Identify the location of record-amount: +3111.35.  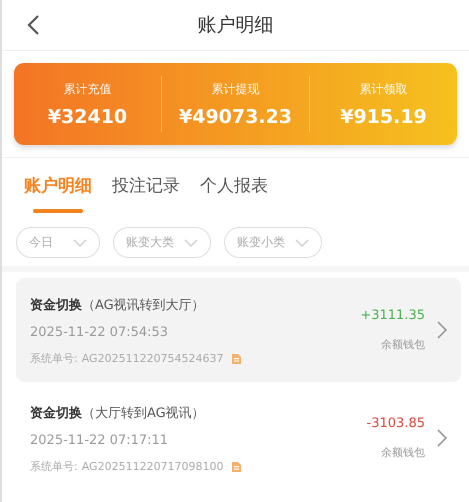
(392, 315).